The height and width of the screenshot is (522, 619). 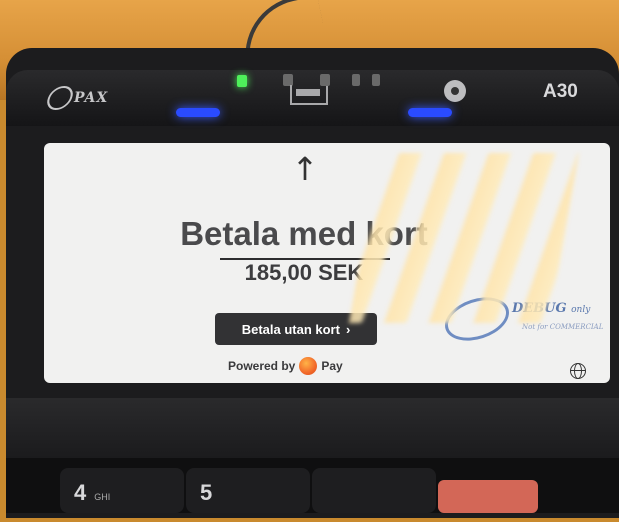 What do you see at coordinates (455, 91) in the screenshot?
I see `camera-icon` at bounding box center [455, 91].